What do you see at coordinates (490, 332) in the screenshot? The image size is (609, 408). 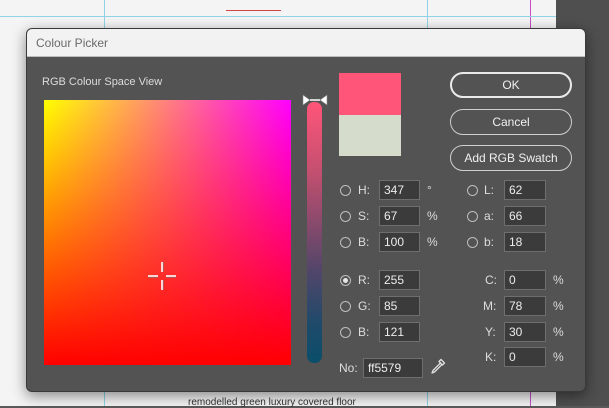 I see `label-yellow: Y:` at bounding box center [490, 332].